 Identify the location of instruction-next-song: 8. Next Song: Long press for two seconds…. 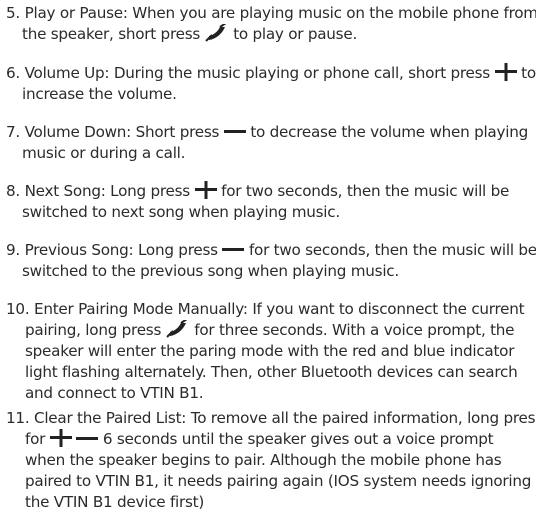
(269, 202).